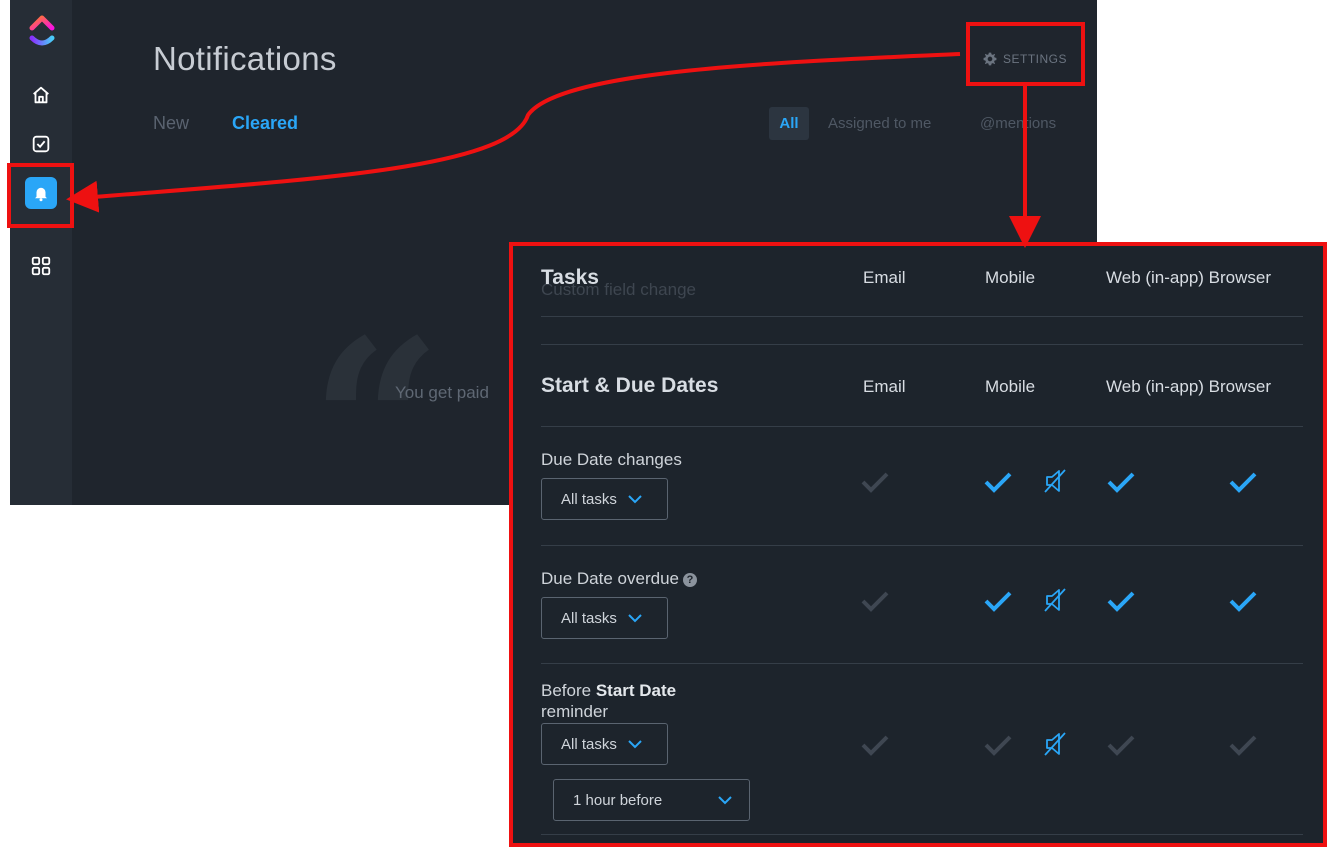  I want to click on row-label-prefix: Before, so click(568, 690).